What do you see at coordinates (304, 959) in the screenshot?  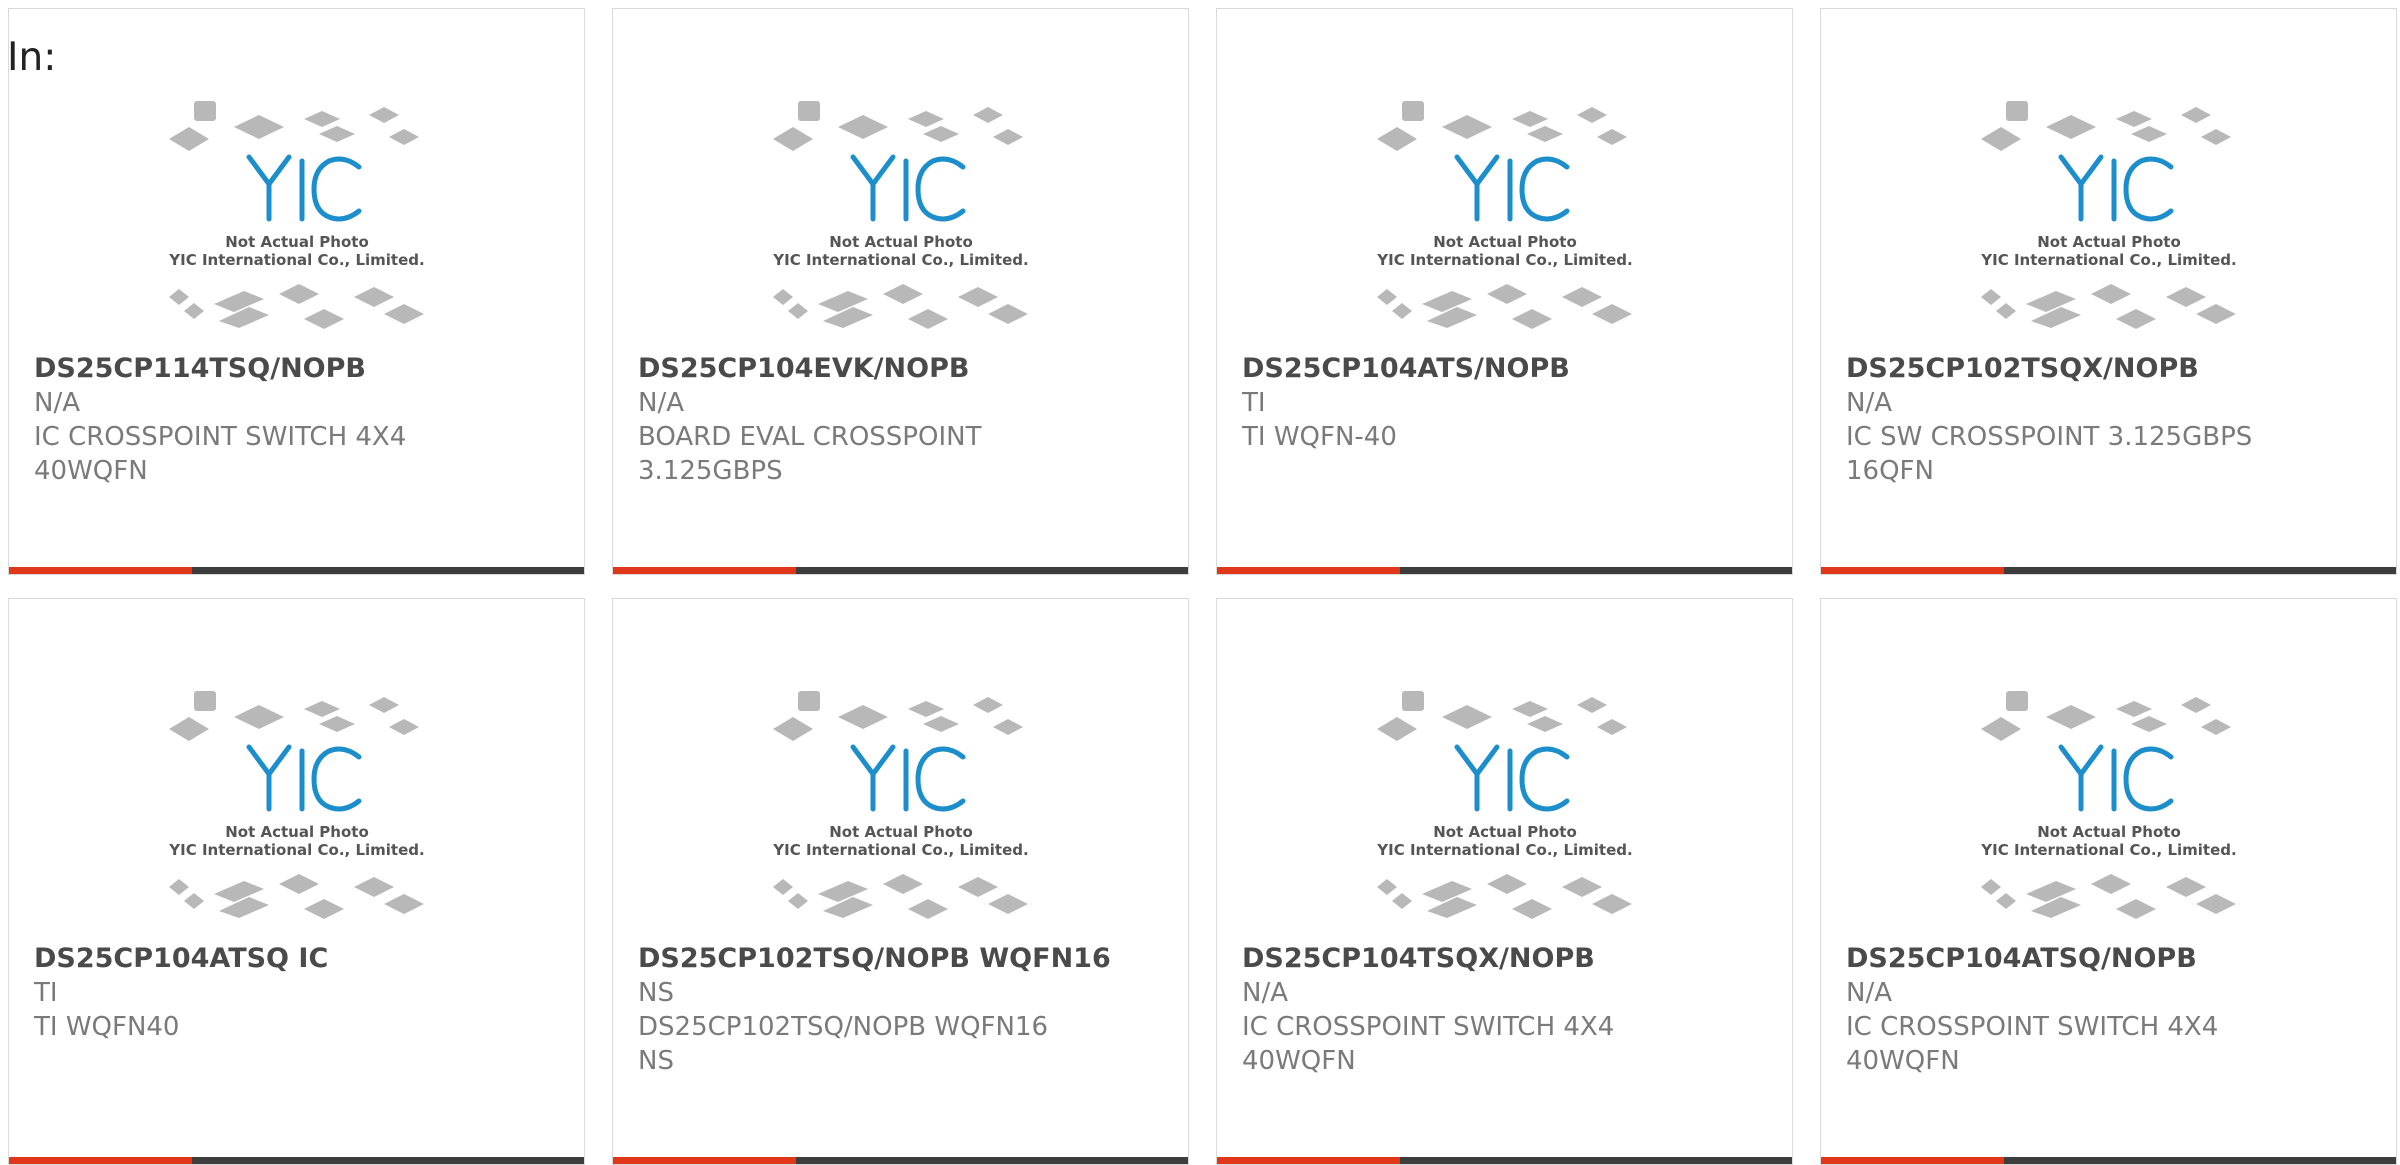 I see `part-number: DS25CP104ATSQ IC` at bounding box center [304, 959].